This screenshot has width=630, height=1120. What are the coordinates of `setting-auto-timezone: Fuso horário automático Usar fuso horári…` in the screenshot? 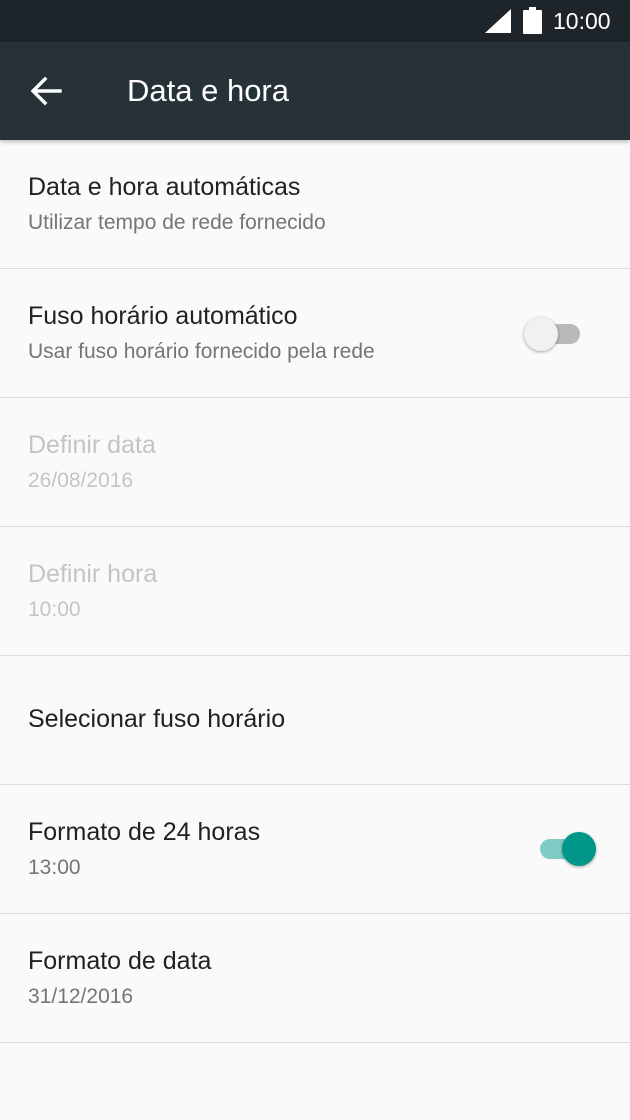 It's located at (315, 333).